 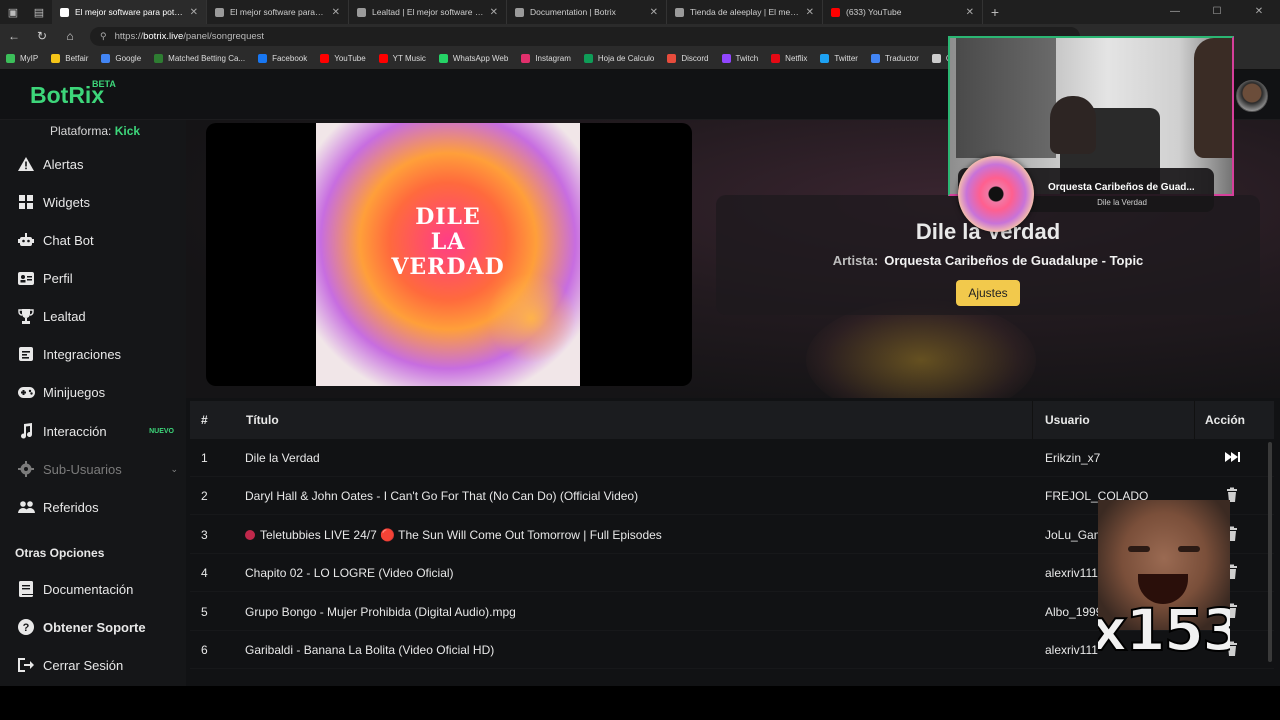 What do you see at coordinates (903, 12) in the screenshot?
I see `browser-tab: (633) YouTube ✕` at bounding box center [903, 12].